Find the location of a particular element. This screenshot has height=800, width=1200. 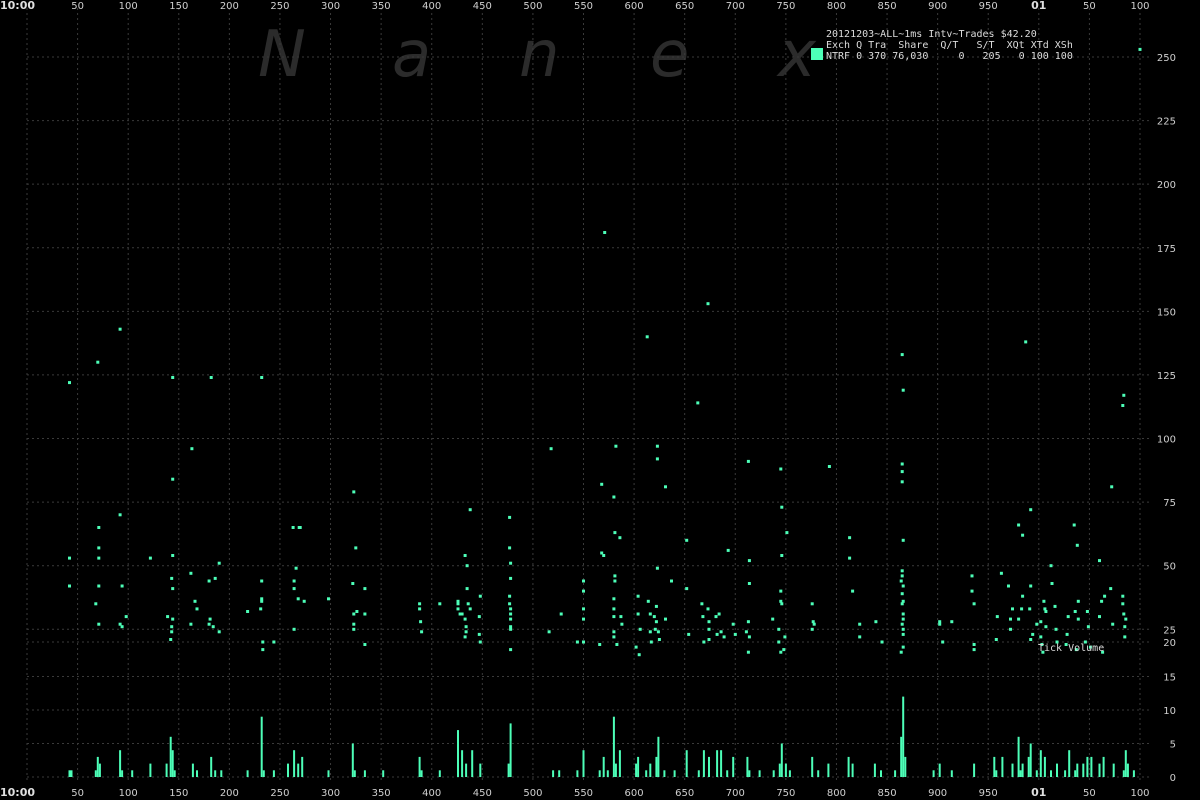

x-tick-label-top: 600 is located at coordinates (634, 6).